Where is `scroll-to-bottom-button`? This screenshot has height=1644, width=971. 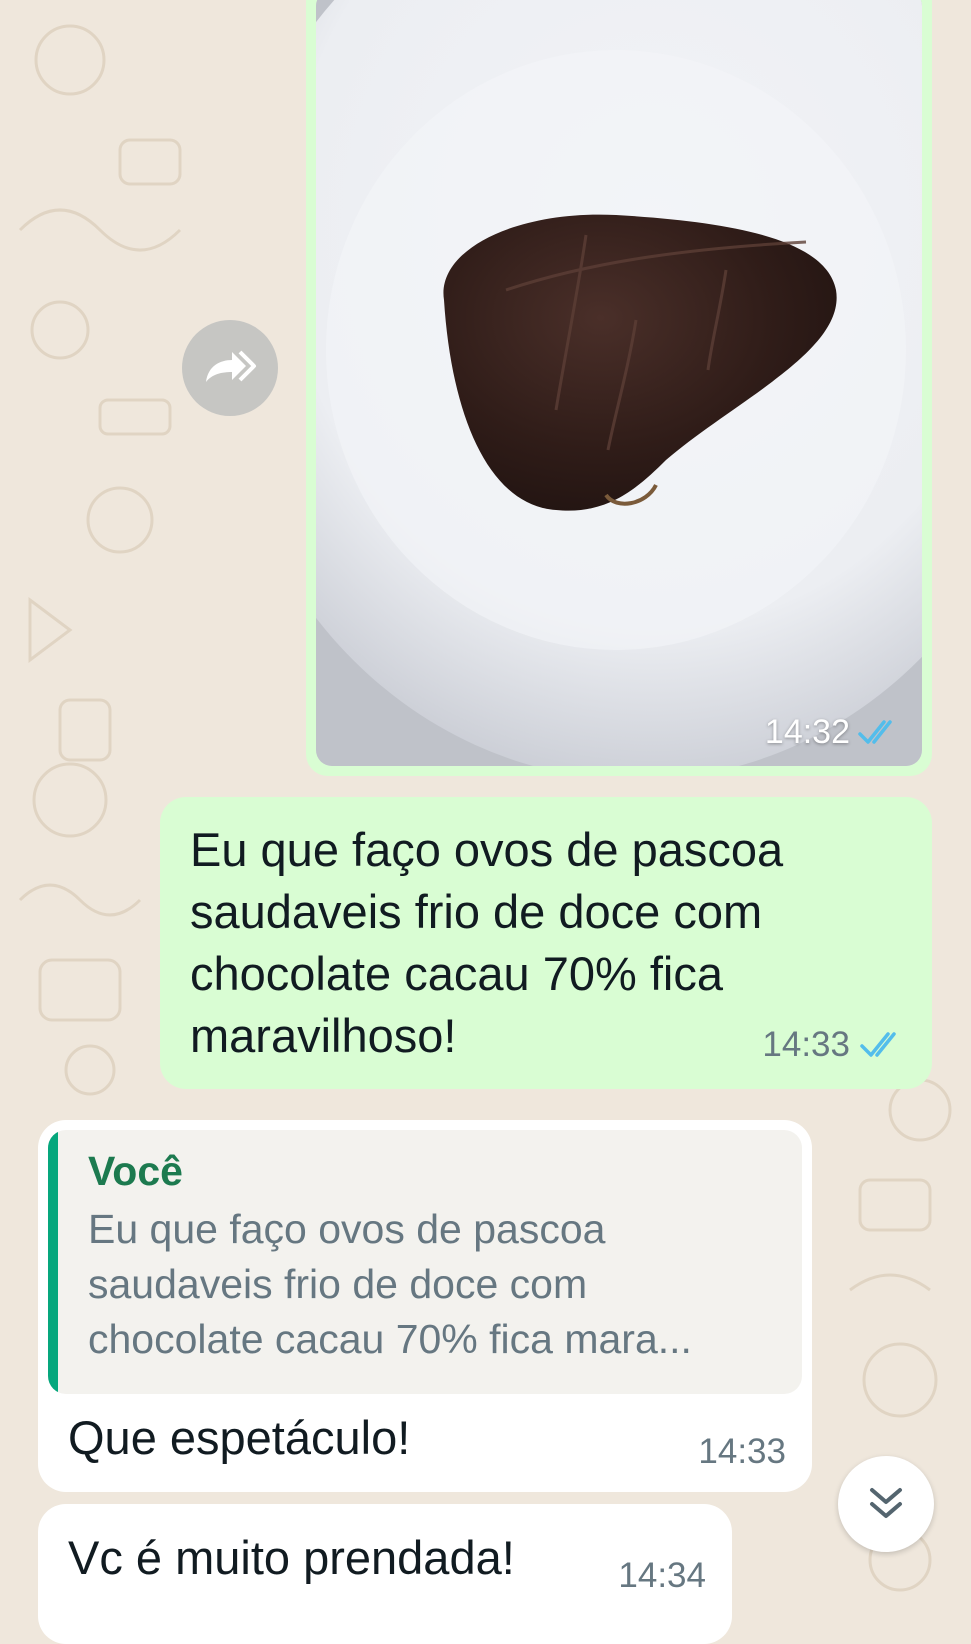 scroll-to-bottom-button is located at coordinates (886, 1504).